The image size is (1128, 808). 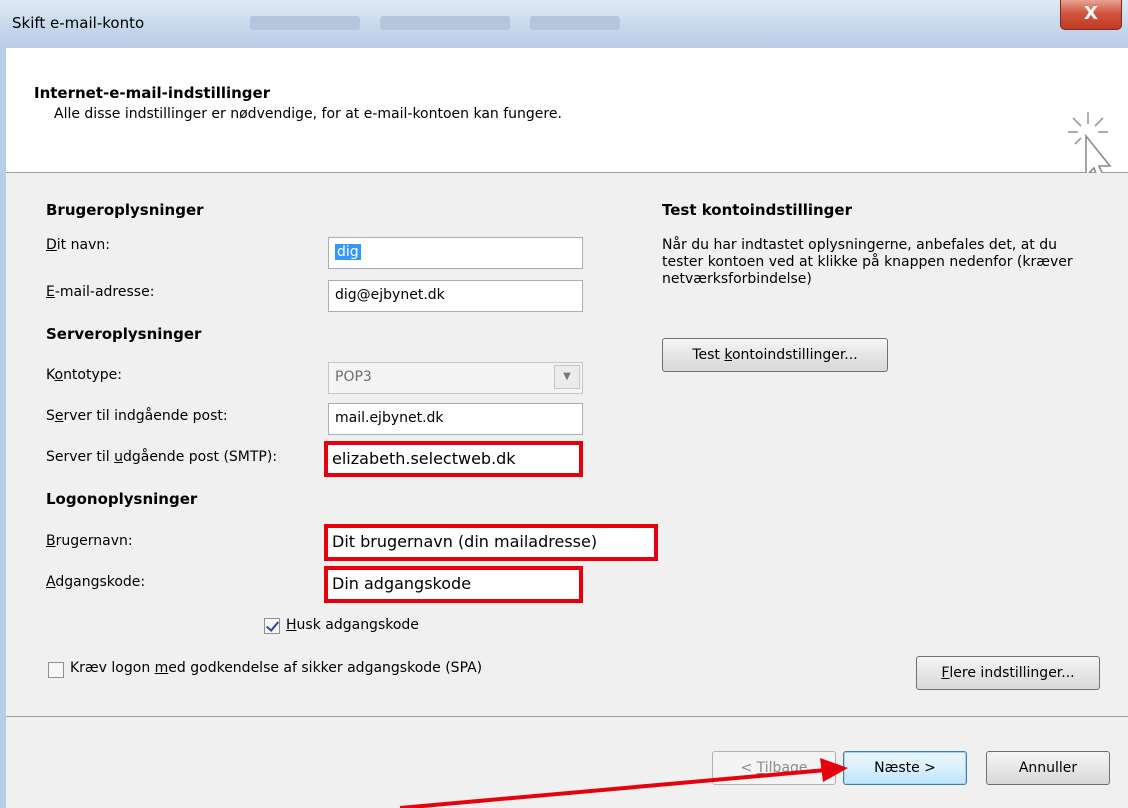 I want to click on remember-password-label: Husk adgangskode, so click(x=352, y=625).